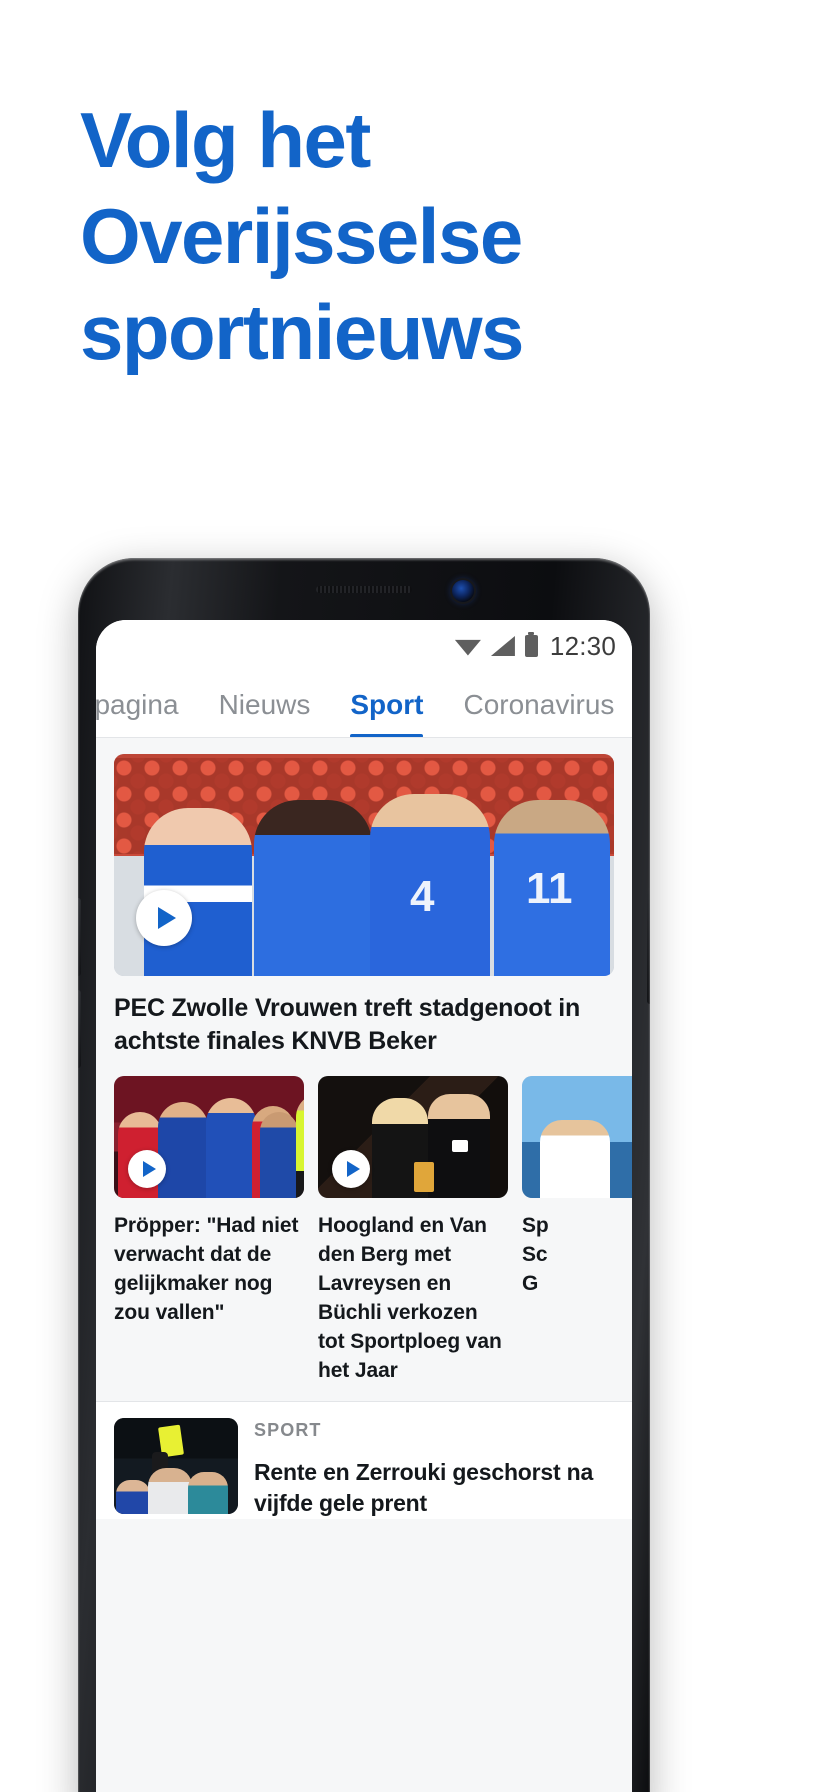 Image resolution: width=828 pixels, height=1792 pixels. I want to click on yellow-card-photo, so click(176, 1466).